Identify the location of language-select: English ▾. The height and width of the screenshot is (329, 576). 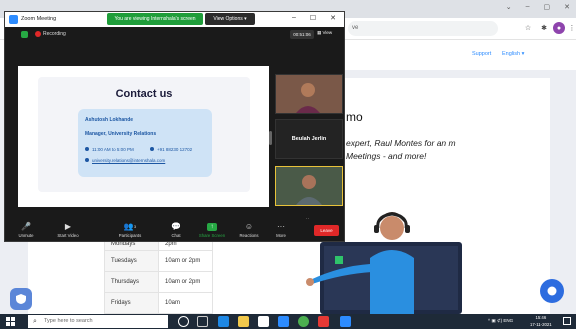
(513, 54).